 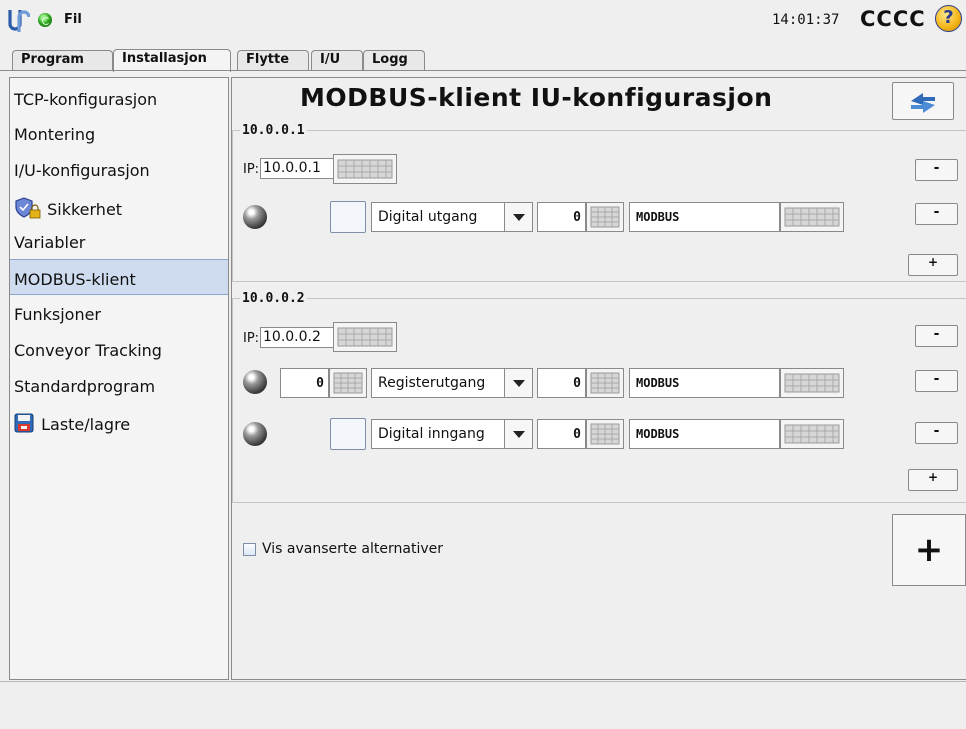 What do you see at coordinates (948, 18) in the screenshot?
I see `help-icon: ?` at bounding box center [948, 18].